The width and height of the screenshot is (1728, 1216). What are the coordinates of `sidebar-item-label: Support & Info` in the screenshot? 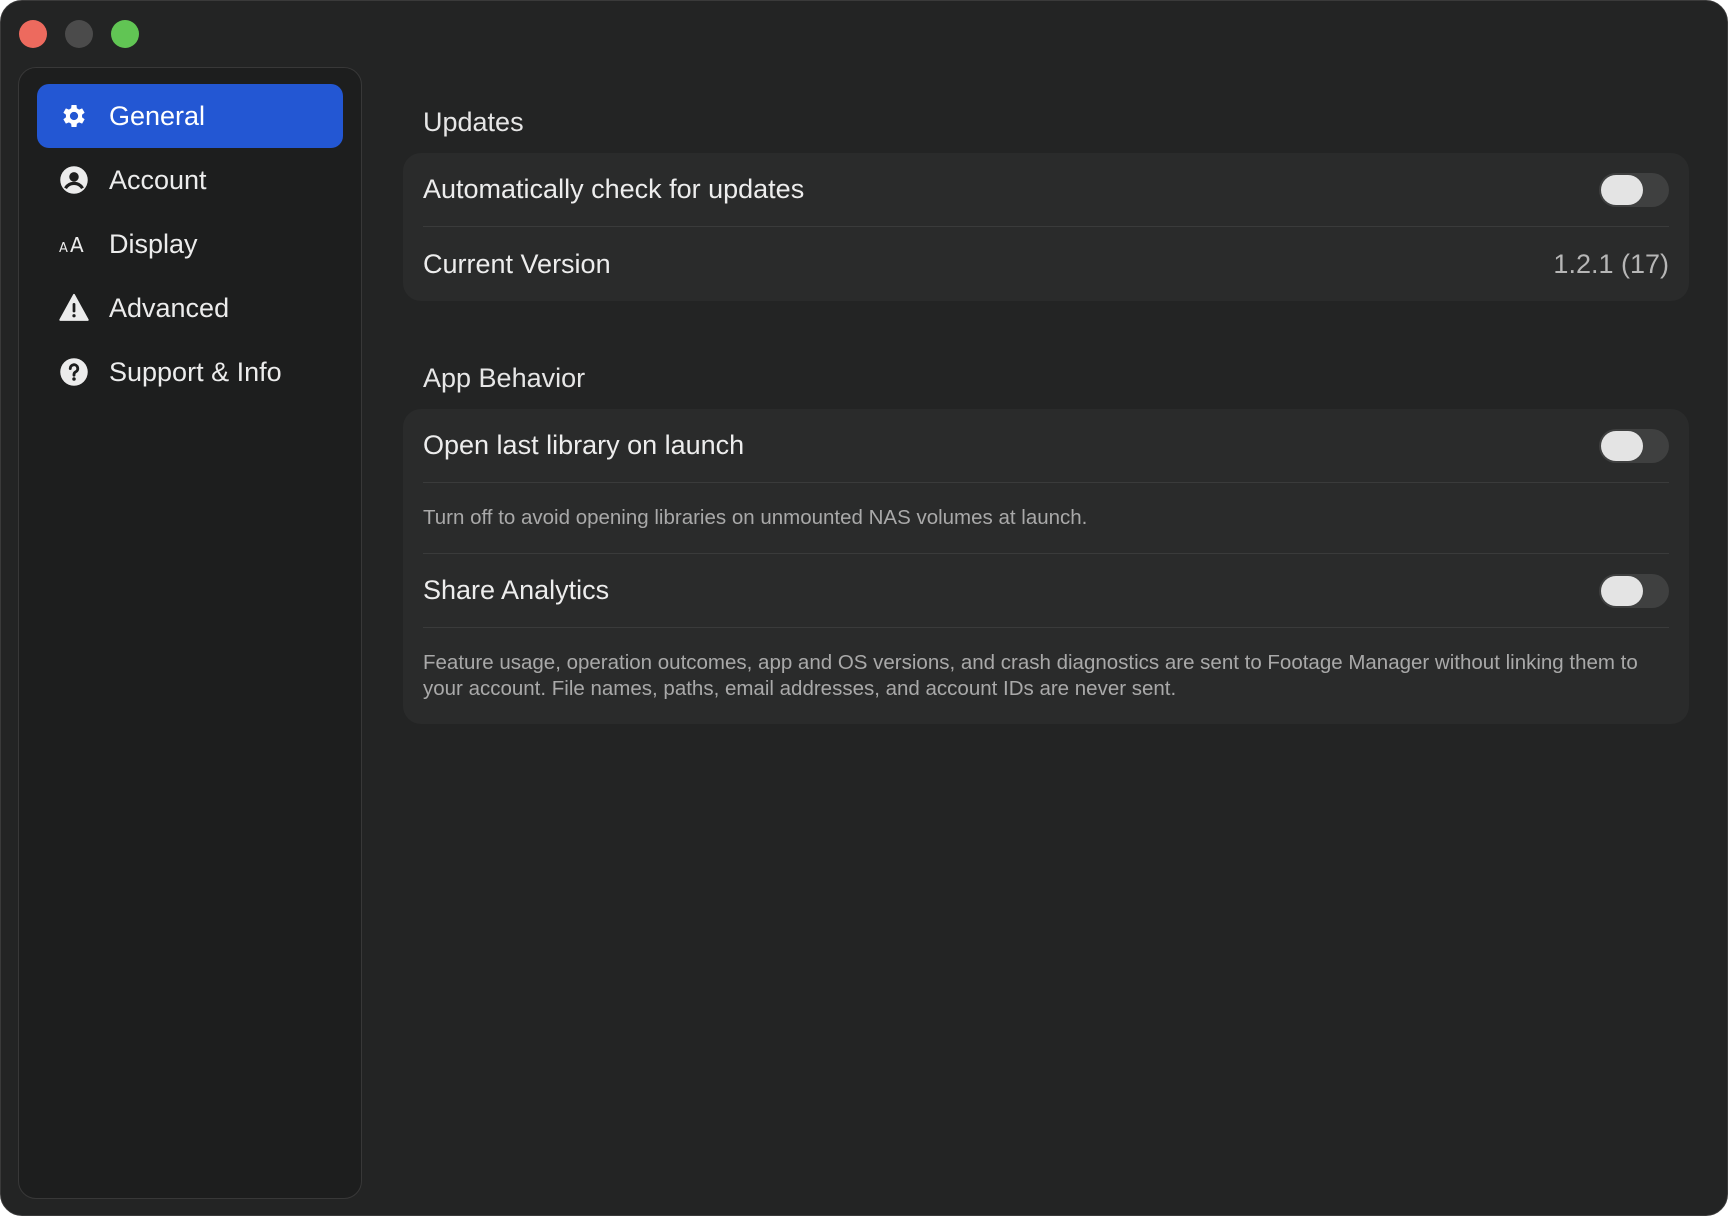 It's located at (195, 371).